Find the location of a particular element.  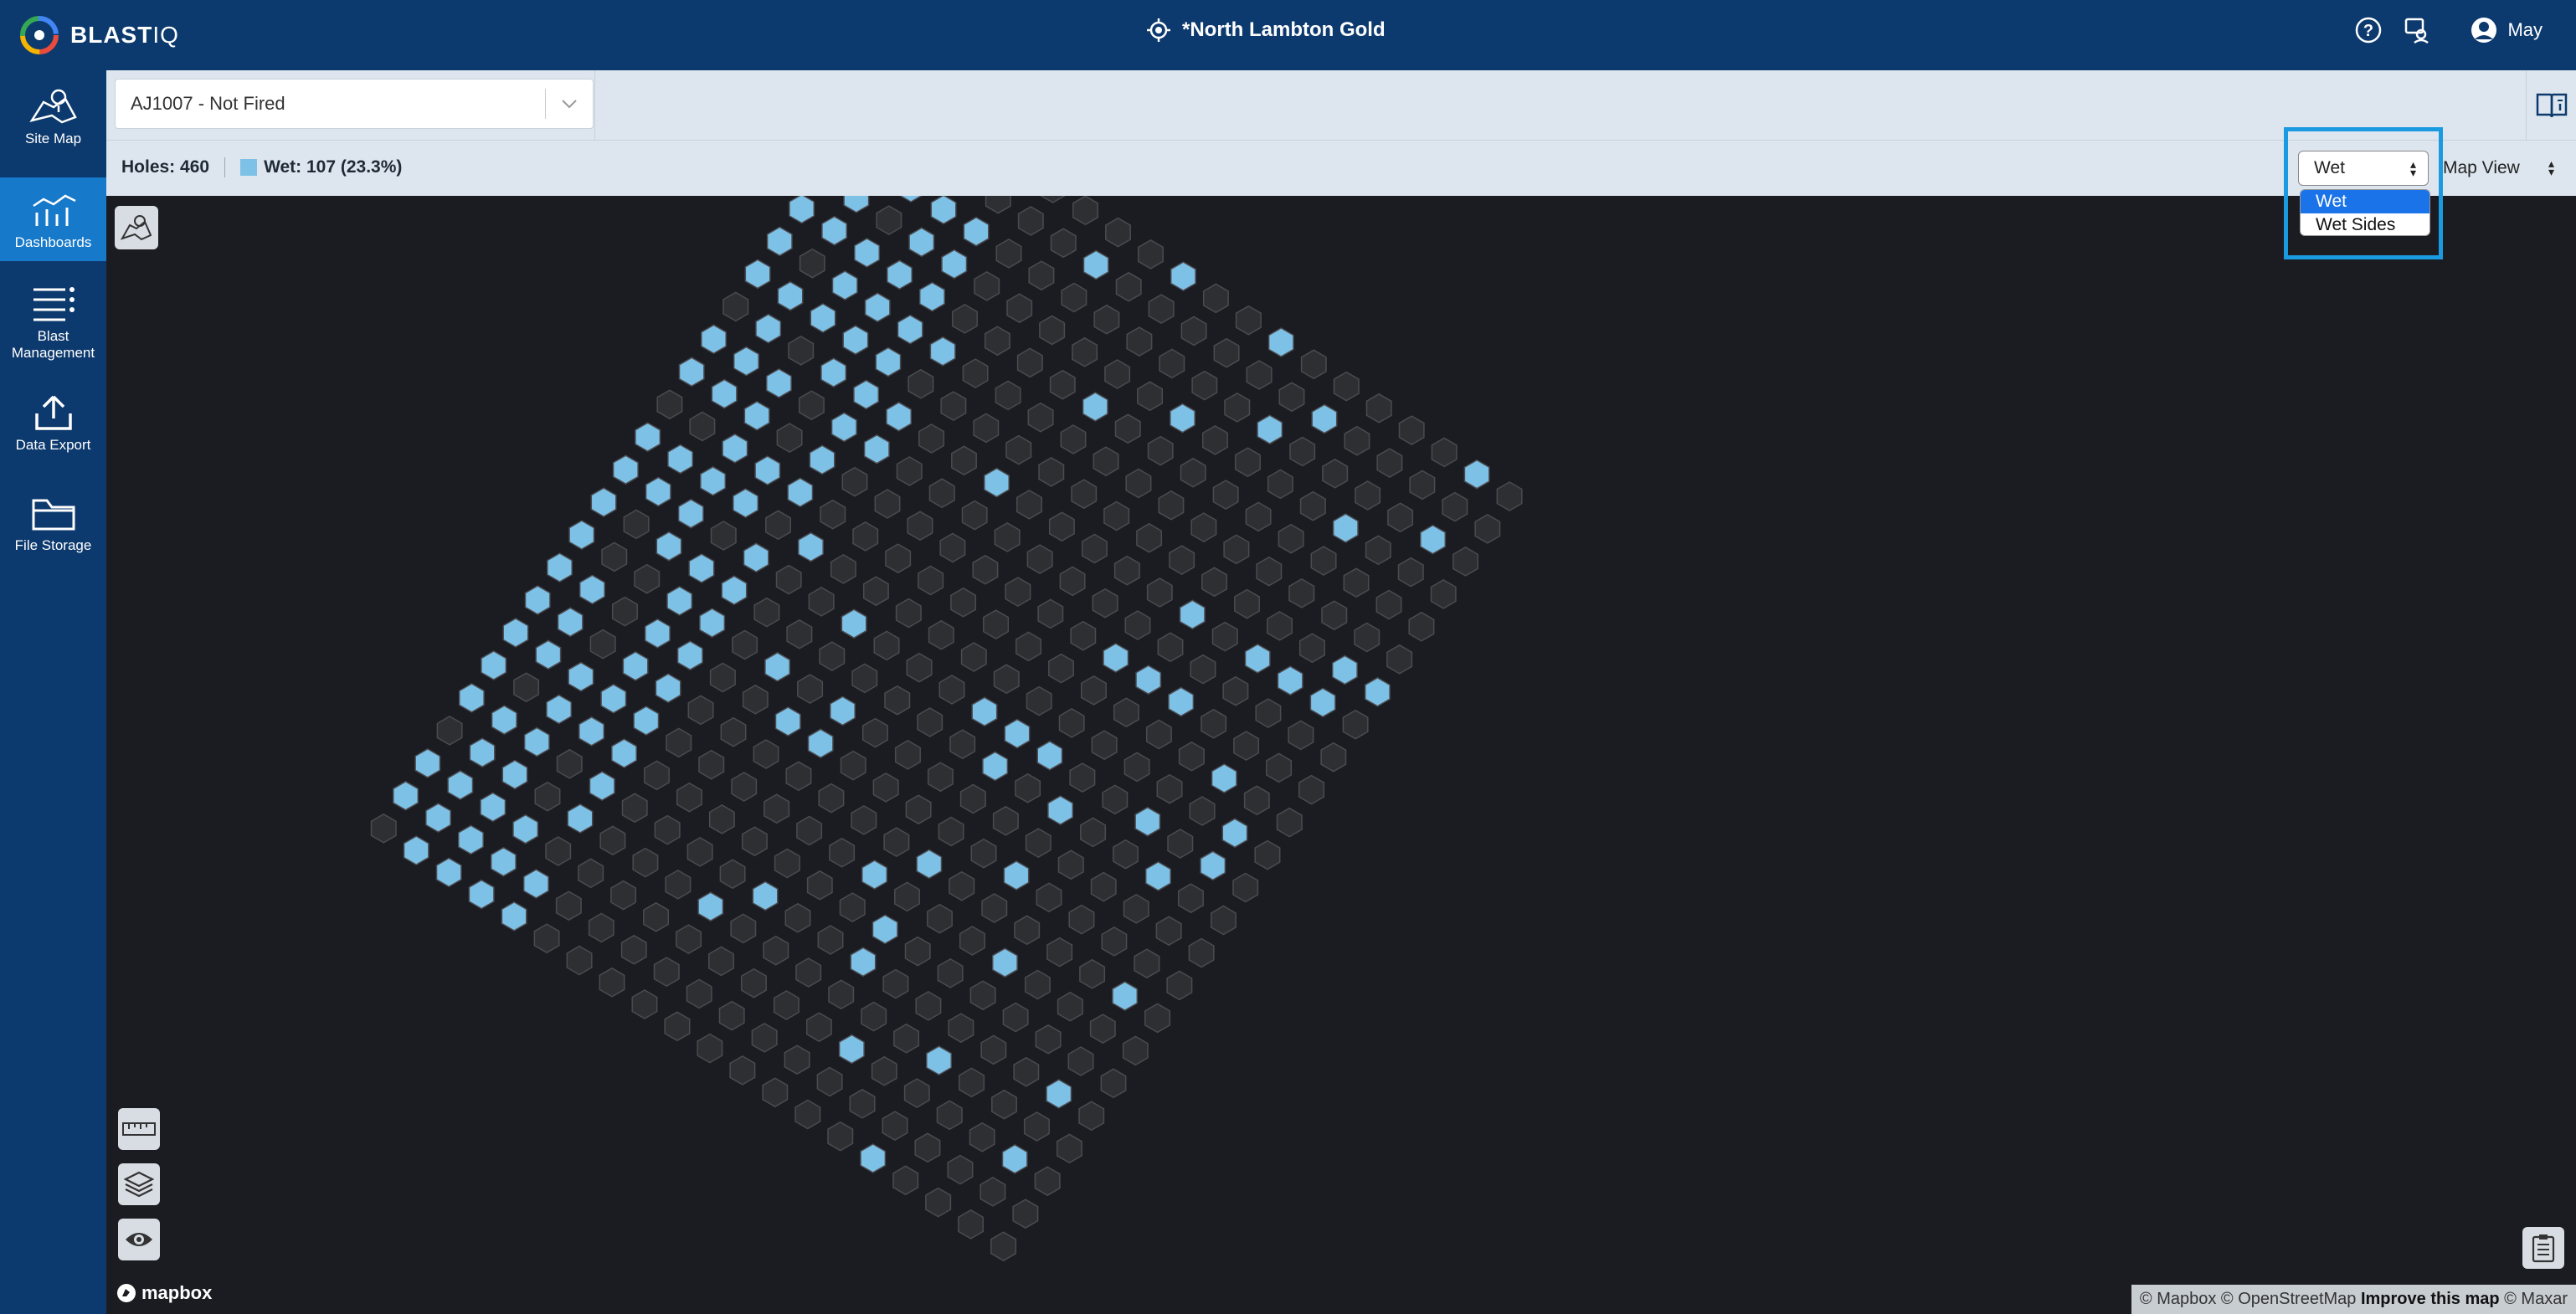

attribution-mapbox: © Mapbox is located at coordinates (2178, 1299).